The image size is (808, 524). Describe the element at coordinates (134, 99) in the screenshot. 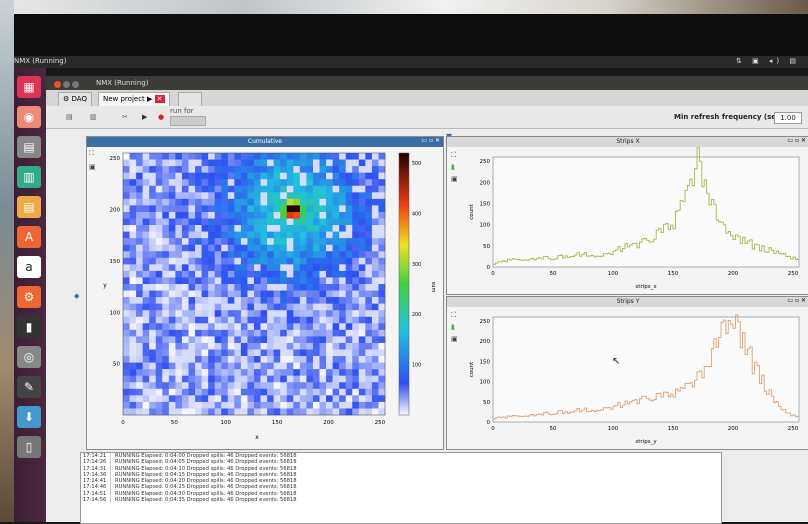

I see `tab-new-project: New project ▶ ✕` at that location.